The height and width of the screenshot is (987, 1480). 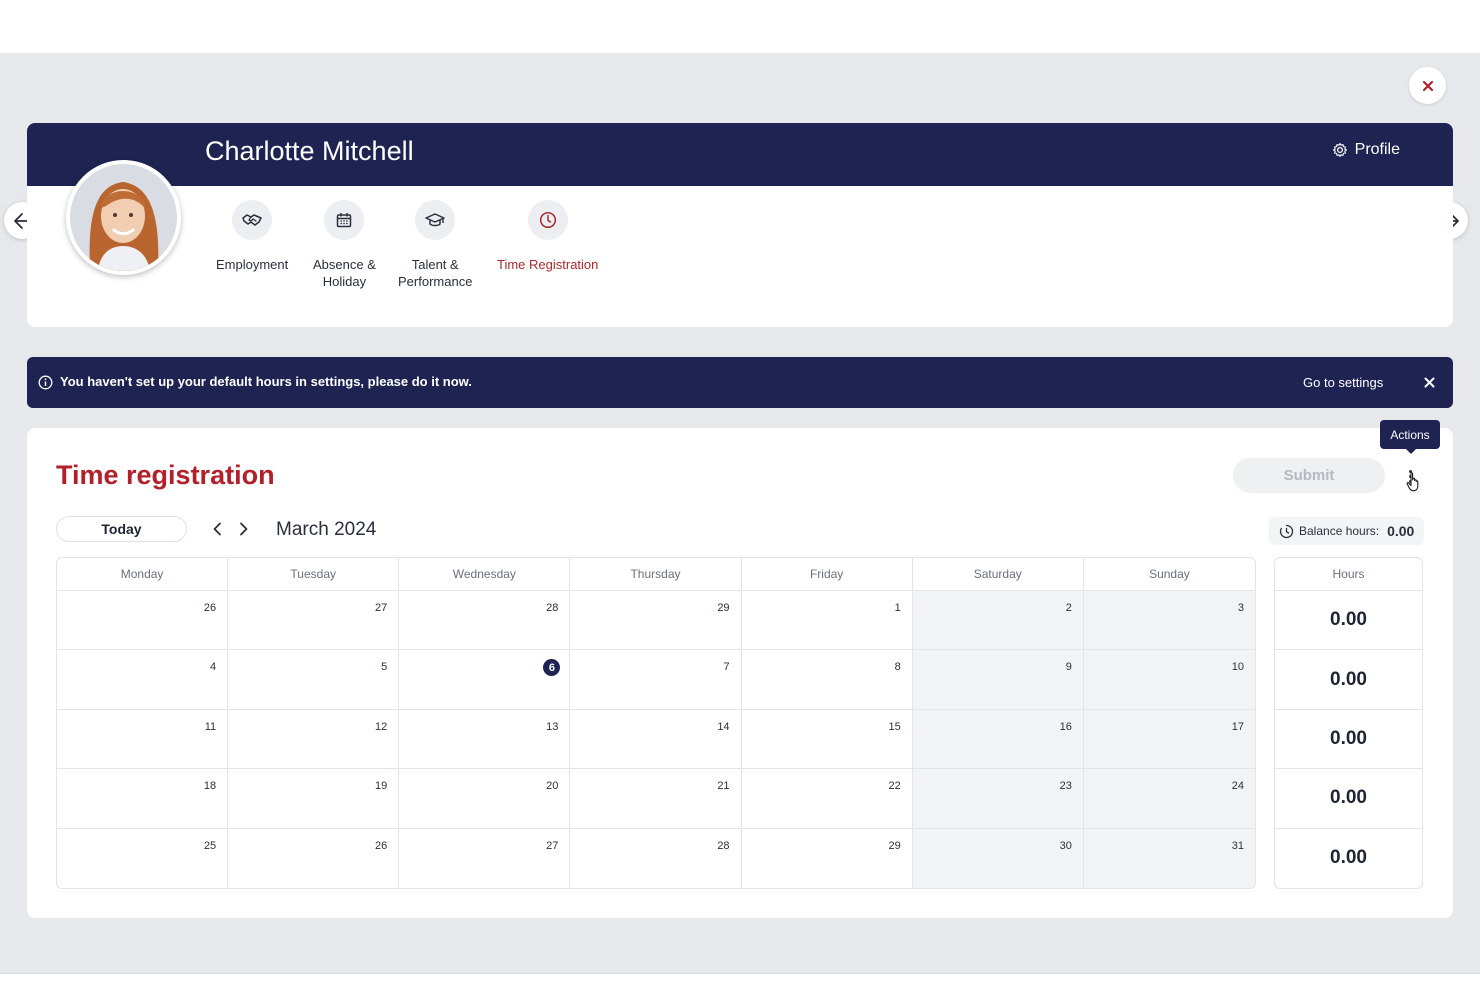 What do you see at coordinates (314, 739) in the screenshot?
I see `calendar-day-cell: 12` at bounding box center [314, 739].